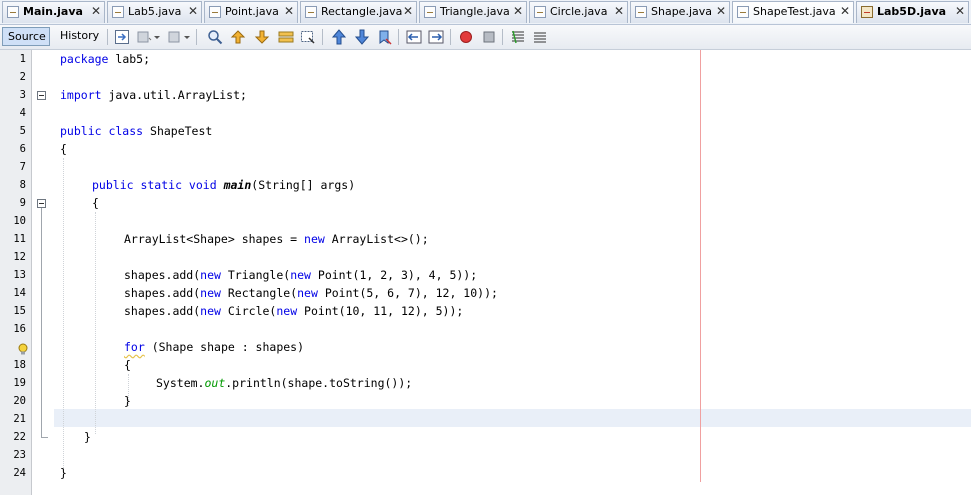  What do you see at coordinates (262, 37) in the screenshot?
I see `find-next-icon` at bounding box center [262, 37].